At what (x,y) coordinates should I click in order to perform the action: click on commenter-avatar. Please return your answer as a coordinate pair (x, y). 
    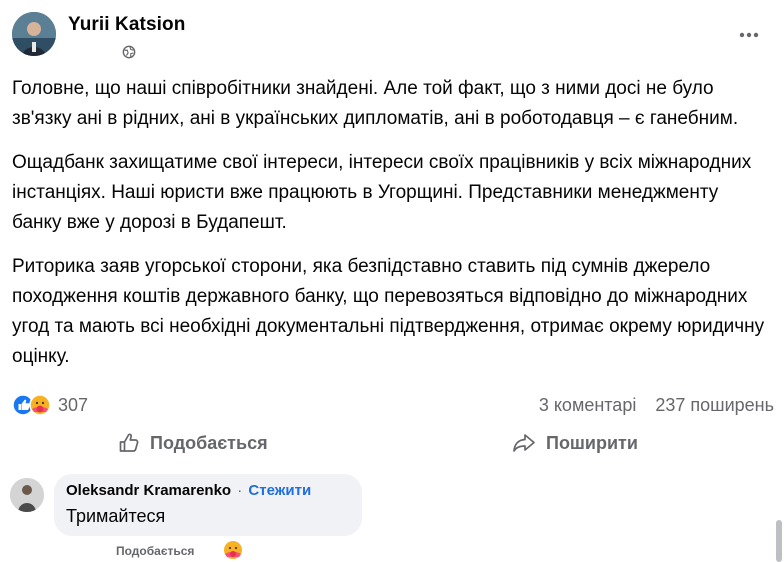
    Looking at the image, I should click on (27, 495).